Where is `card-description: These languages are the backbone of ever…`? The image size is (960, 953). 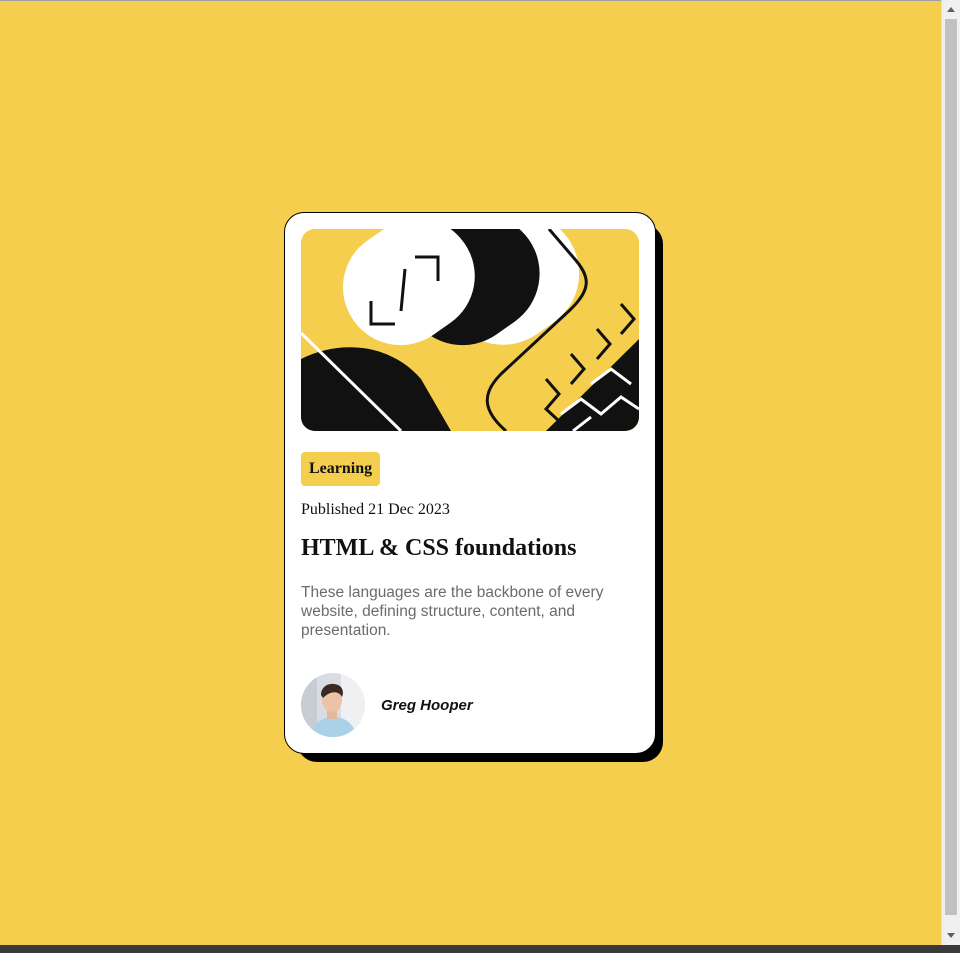
card-description: These languages are the backbone of ever… is located at coordinates (452, 611).